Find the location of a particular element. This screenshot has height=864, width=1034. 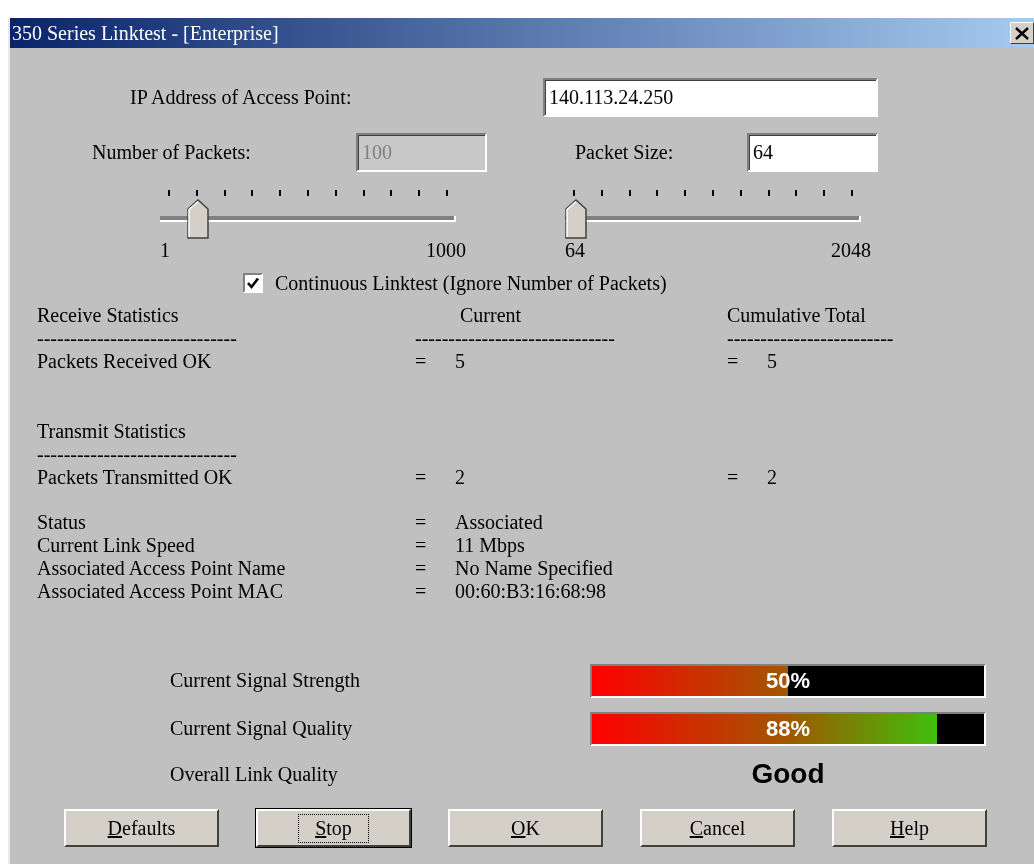

stat-label: Current Link Speed is located at coordinates (116, 545).